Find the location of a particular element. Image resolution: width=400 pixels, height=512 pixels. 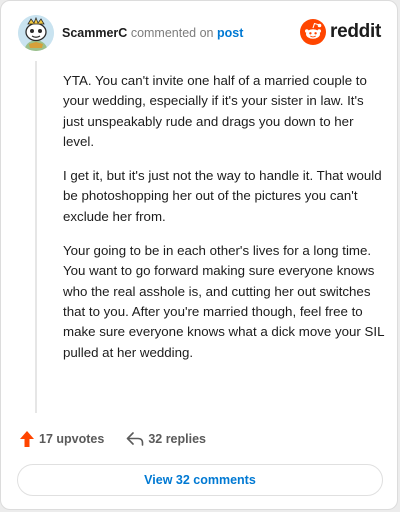

snoo-avatar-icon is located at coordinates (36, 33).